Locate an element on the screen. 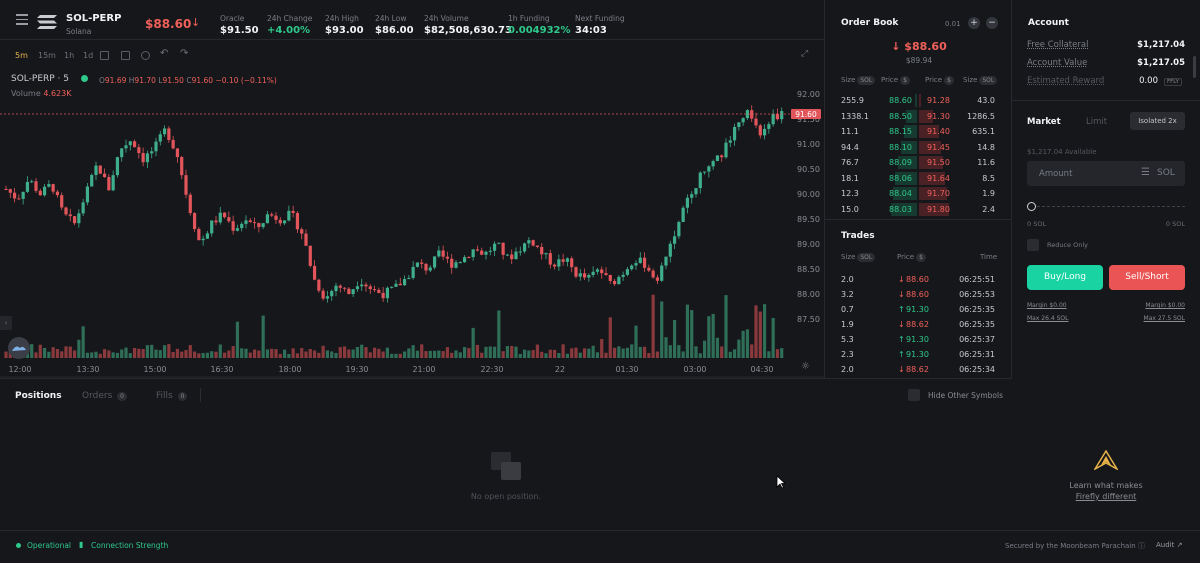 Image resolution: width=1200 pixels, height=563 pixels. tab-limit: Limit is located at coordinates (1096, 122).